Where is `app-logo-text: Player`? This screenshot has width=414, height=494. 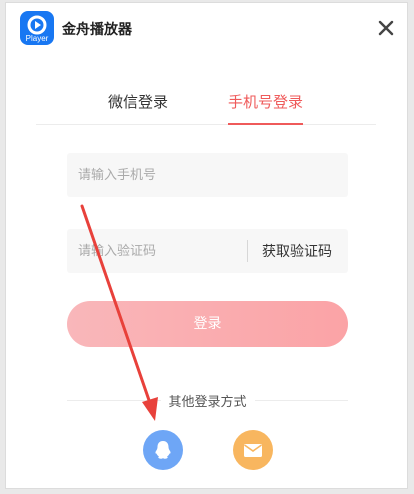
app-logo-text: Player is located at coordinates (37, 38).